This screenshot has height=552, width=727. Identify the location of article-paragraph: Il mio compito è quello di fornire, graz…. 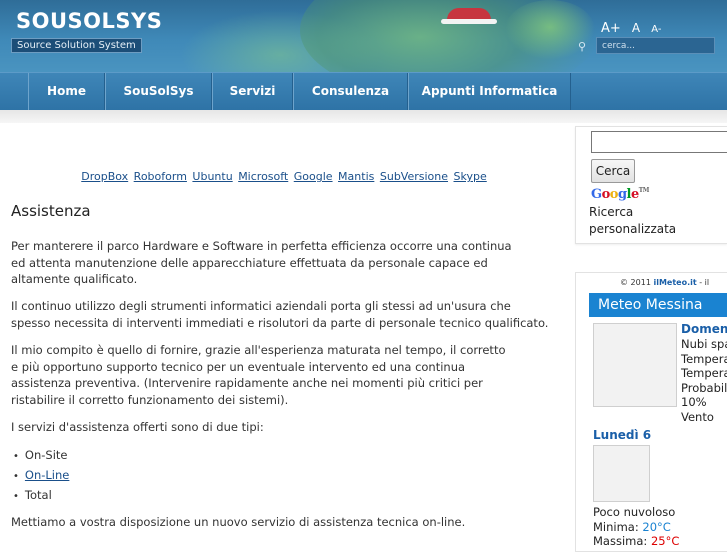
(258, 375).